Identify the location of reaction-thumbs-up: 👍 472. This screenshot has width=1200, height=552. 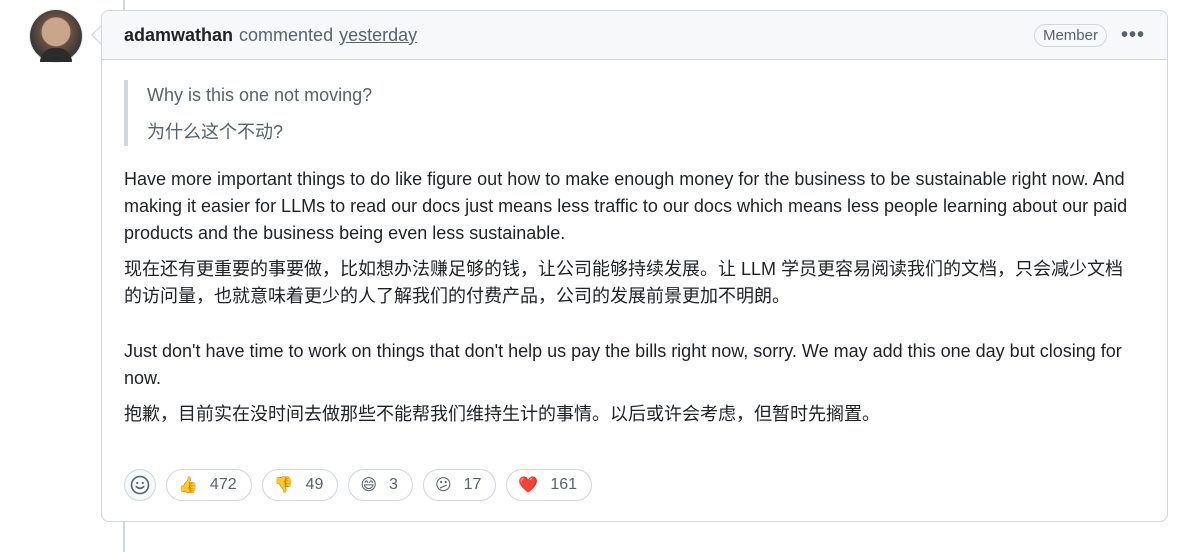
(209, 485).